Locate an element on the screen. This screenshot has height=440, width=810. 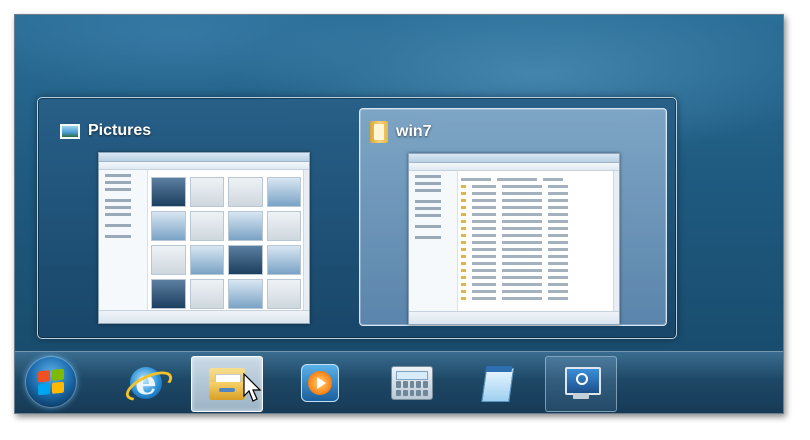
taskbar-item-internet-explorer is located at coordinates (146, 383).